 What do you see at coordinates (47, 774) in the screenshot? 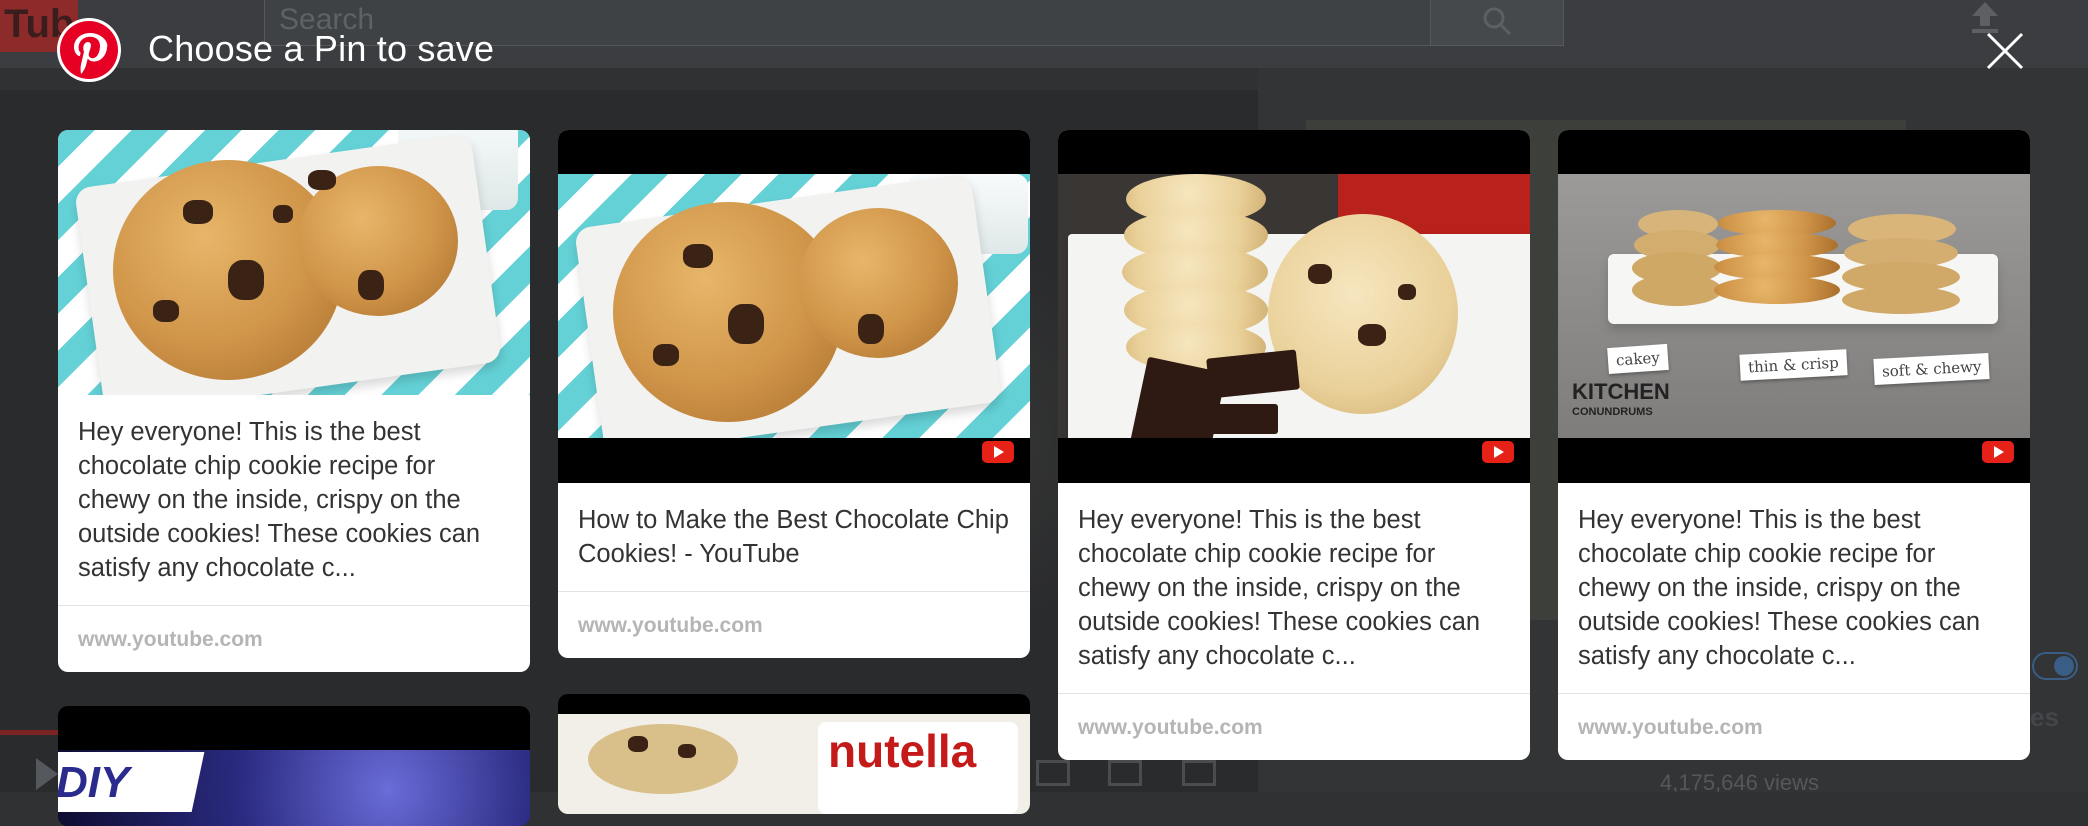
I see `play-icon` at bounding box center [47, 774].